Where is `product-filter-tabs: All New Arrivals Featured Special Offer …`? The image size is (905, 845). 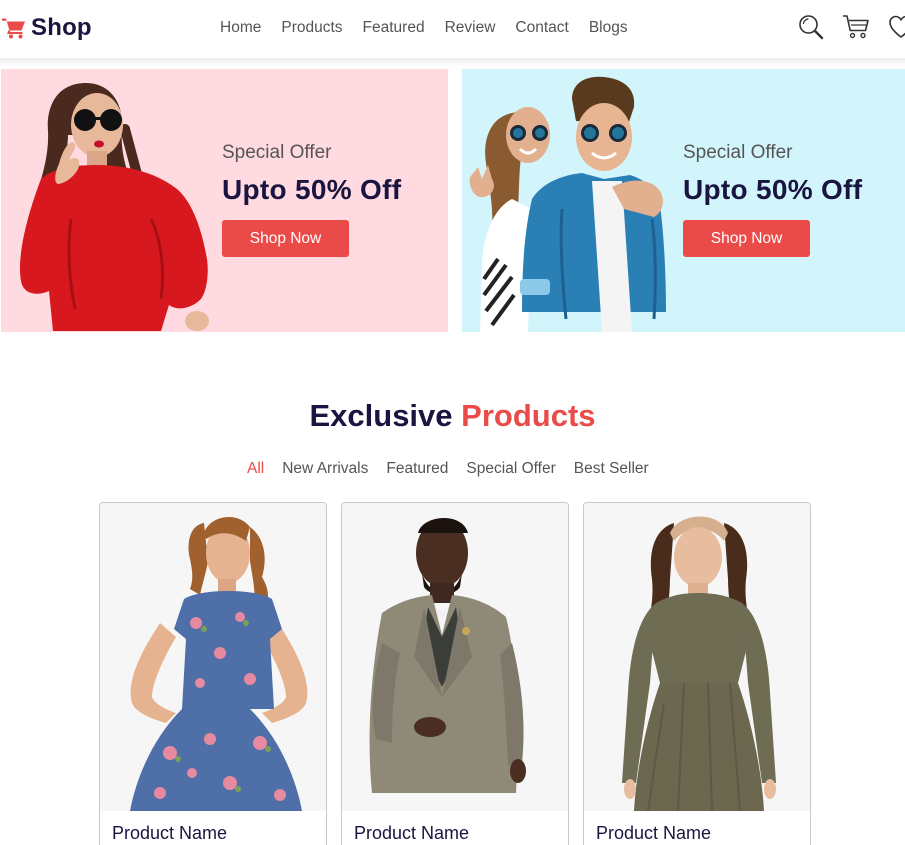
product-filter-tabs: All New Arrivals Featured Special Offer … is located at coordinates (457, 469).